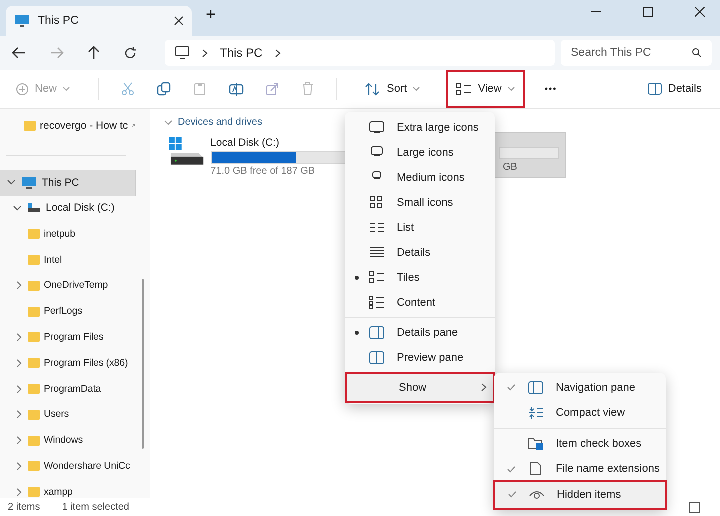  Describe the element at coordinates (377, 253) in the screenshot. I see `lines-icon` at that location.